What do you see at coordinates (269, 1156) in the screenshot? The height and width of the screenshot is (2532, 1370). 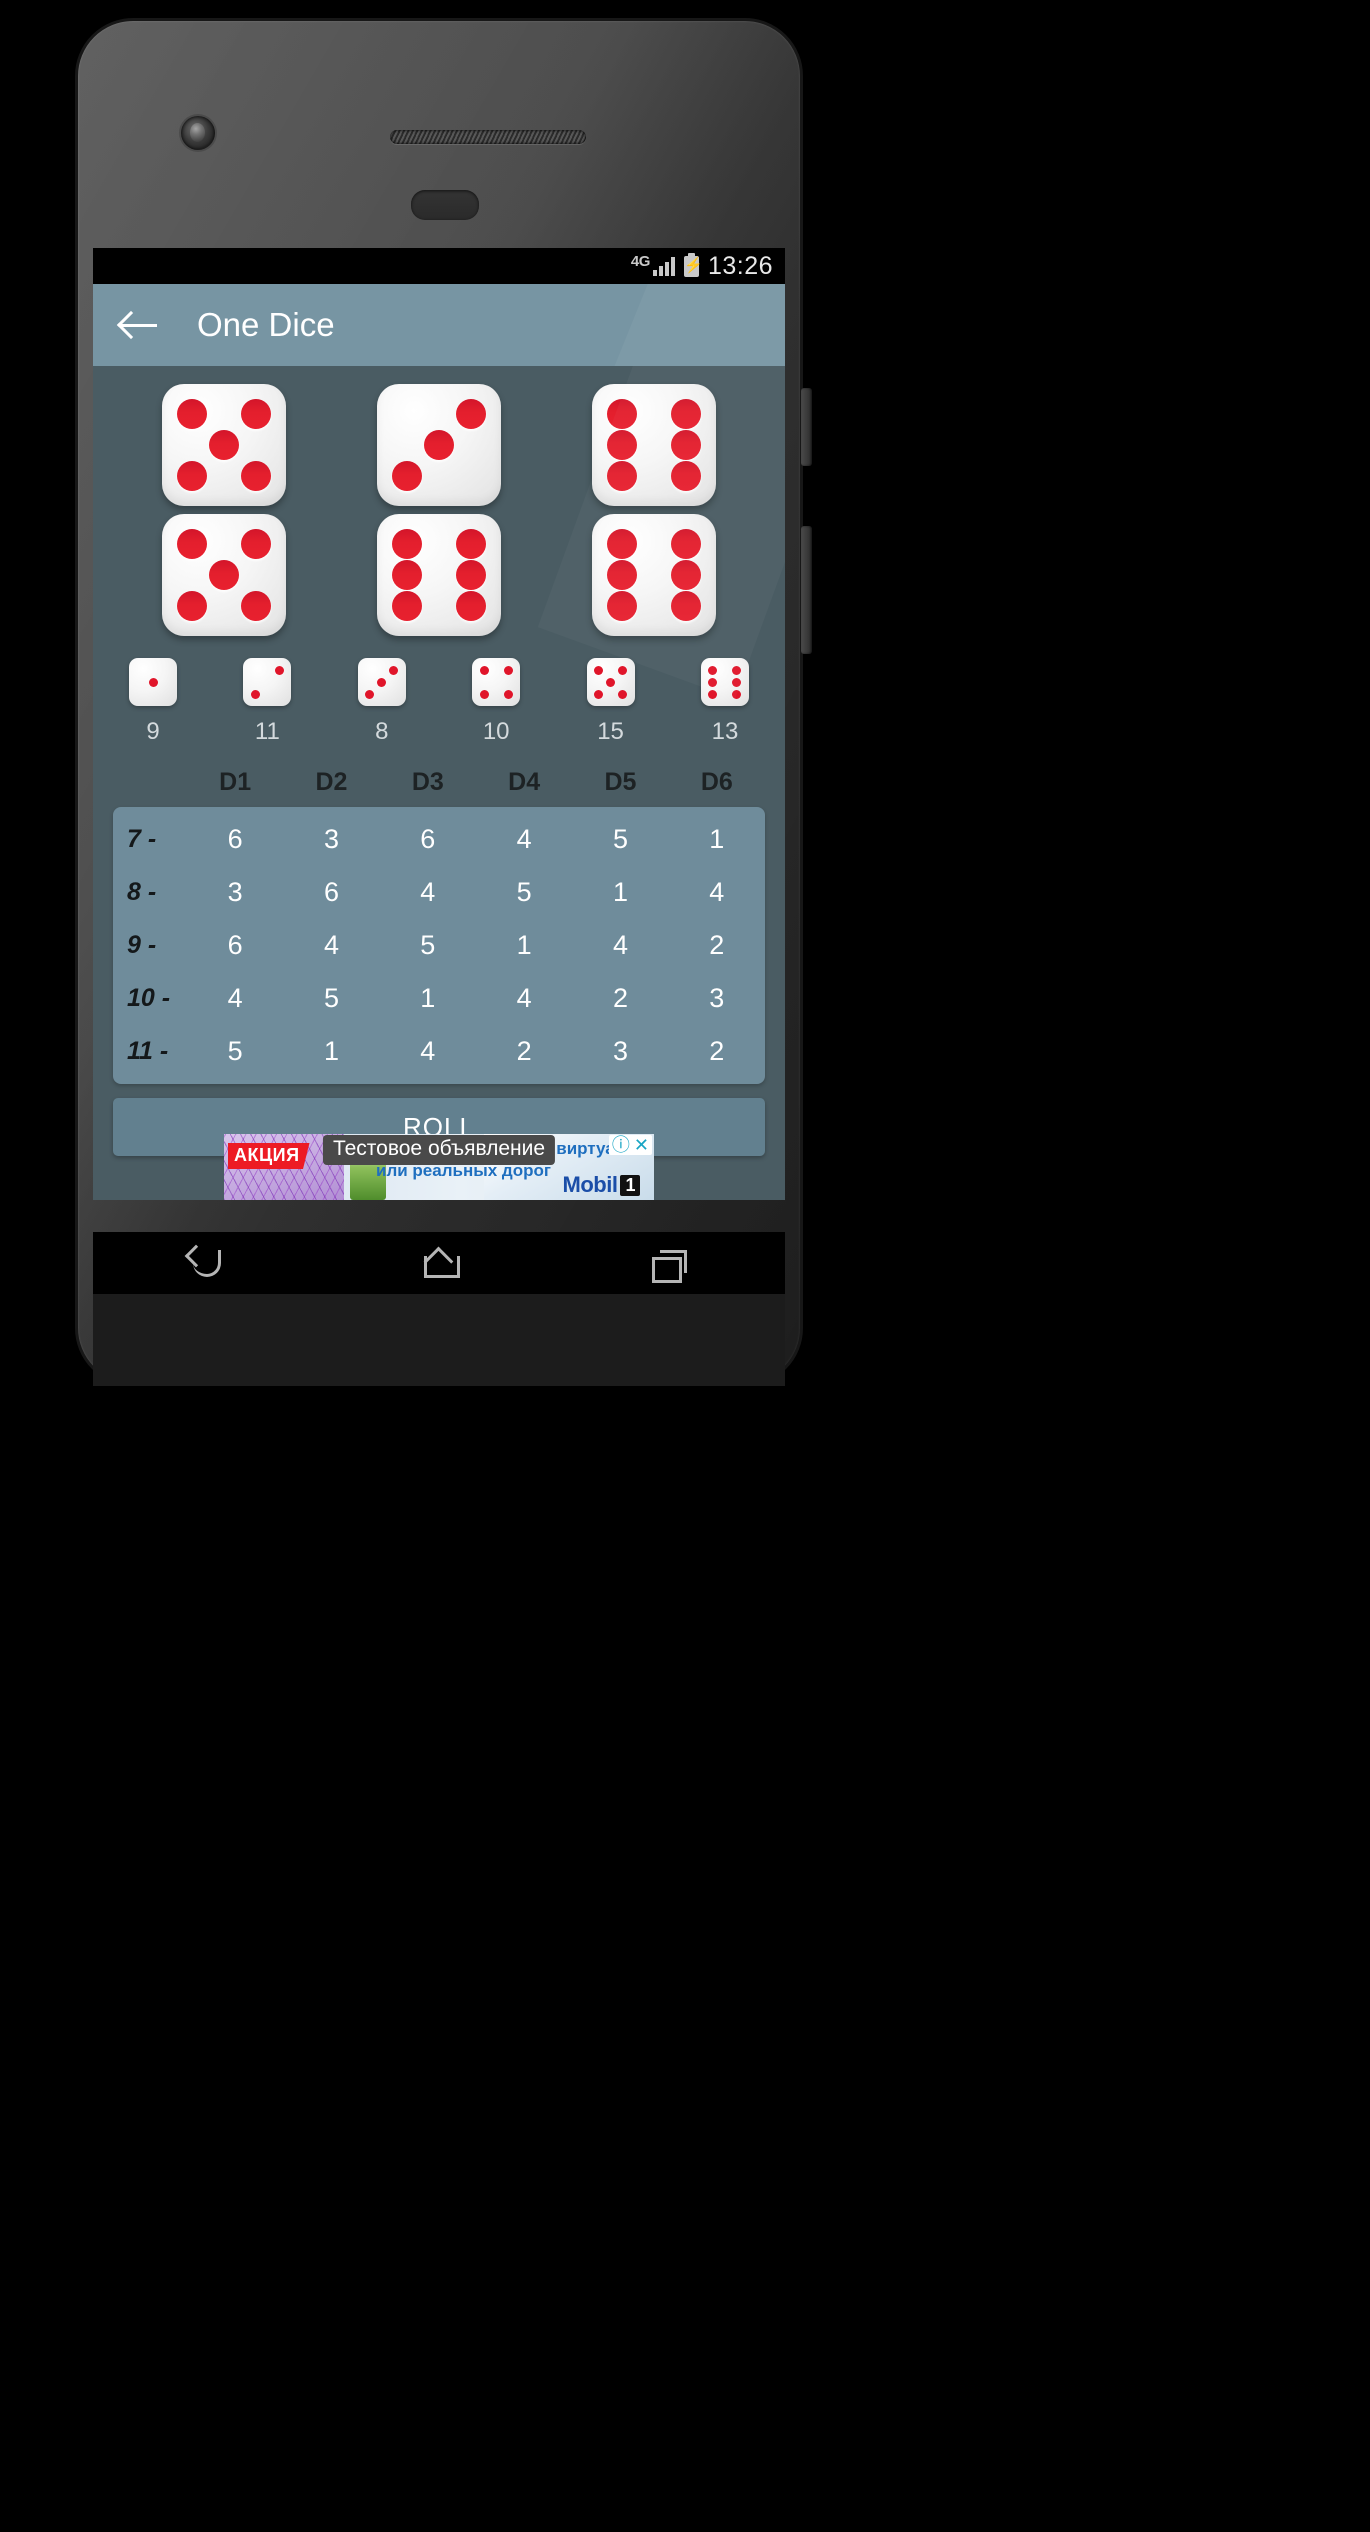 I see `ad-badge: АКЦИЯ` at bounding box center [269, 1156].